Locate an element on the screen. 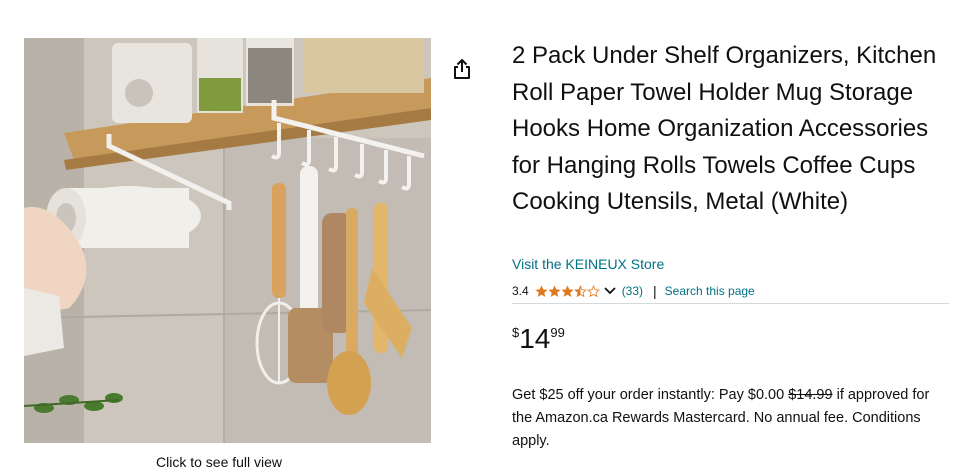 This screenshot has width=960, height=470. rating-row: 3.4 (33) | Search this page is located at coordinates (633, 291).